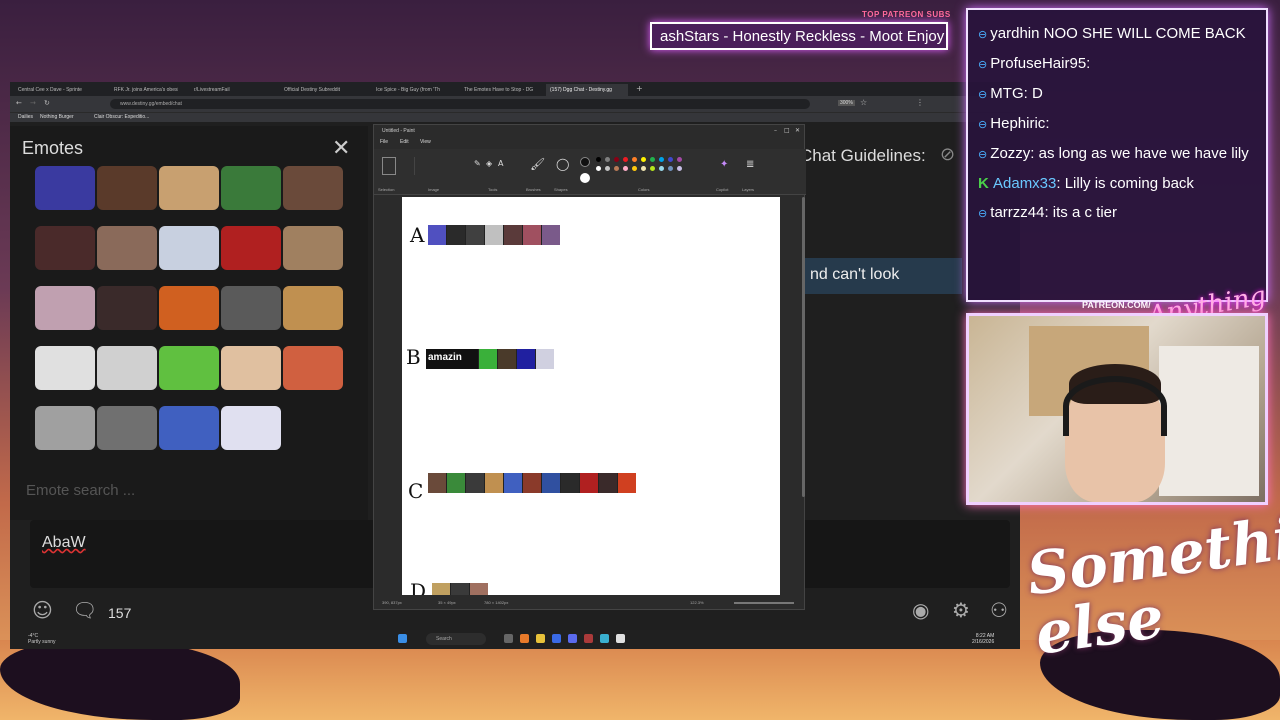  What do you see at coordinates (477, 163) in the screenshot?
I see `pencil-icon: ✎` at bounding box center [477, 163].